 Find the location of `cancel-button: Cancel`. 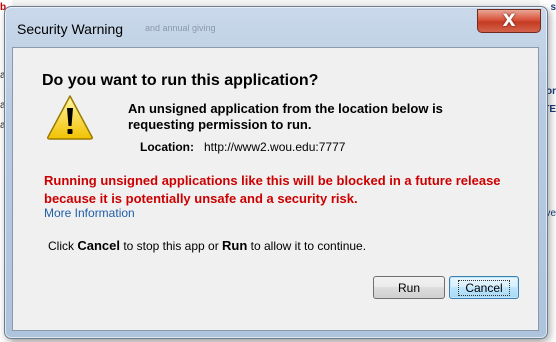

cancel-button: Cancel is located at coordinates (484, 287).